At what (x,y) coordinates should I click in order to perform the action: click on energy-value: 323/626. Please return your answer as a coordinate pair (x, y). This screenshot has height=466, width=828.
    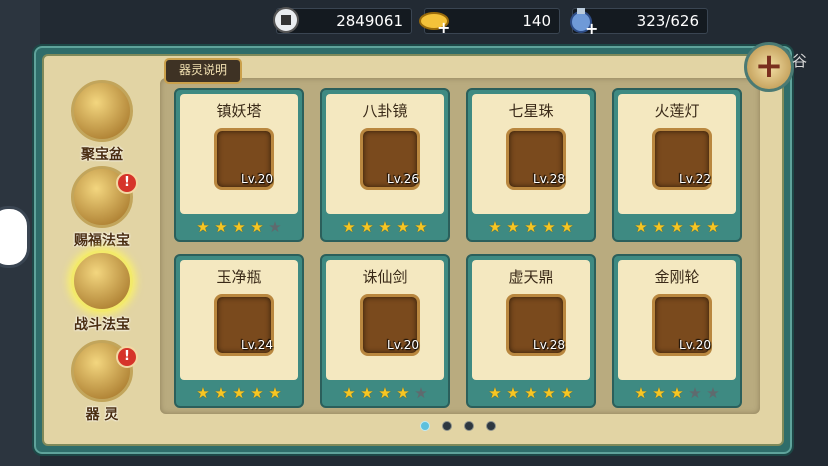
    Looking at the image, I should click on (667, 21).